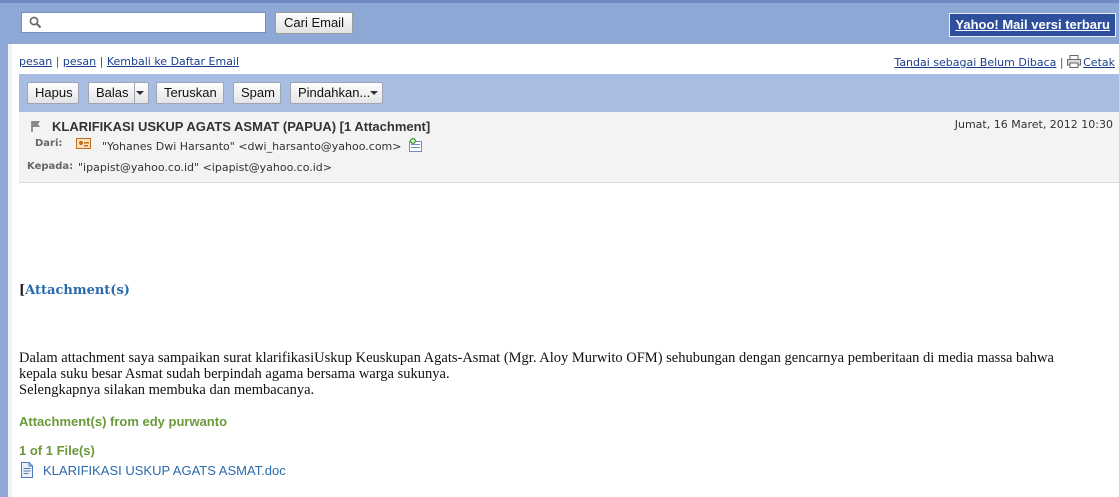  Describe the element at coordinates (77, 290) in the screenshot. I see `attachments-link: Attachment(s)` at that location.